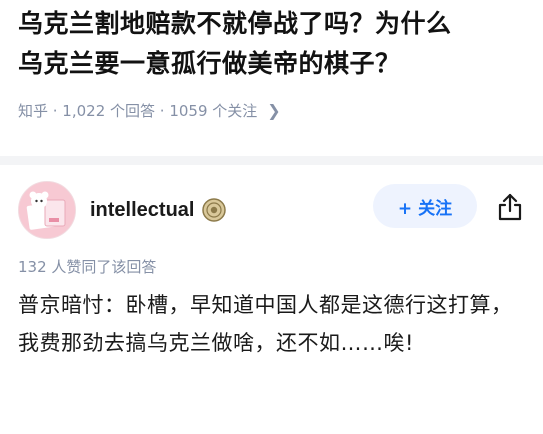  Describe the element at coordinates (273, 210) in the screenshot. I see `author-row: intellectual + 关注` at that location.